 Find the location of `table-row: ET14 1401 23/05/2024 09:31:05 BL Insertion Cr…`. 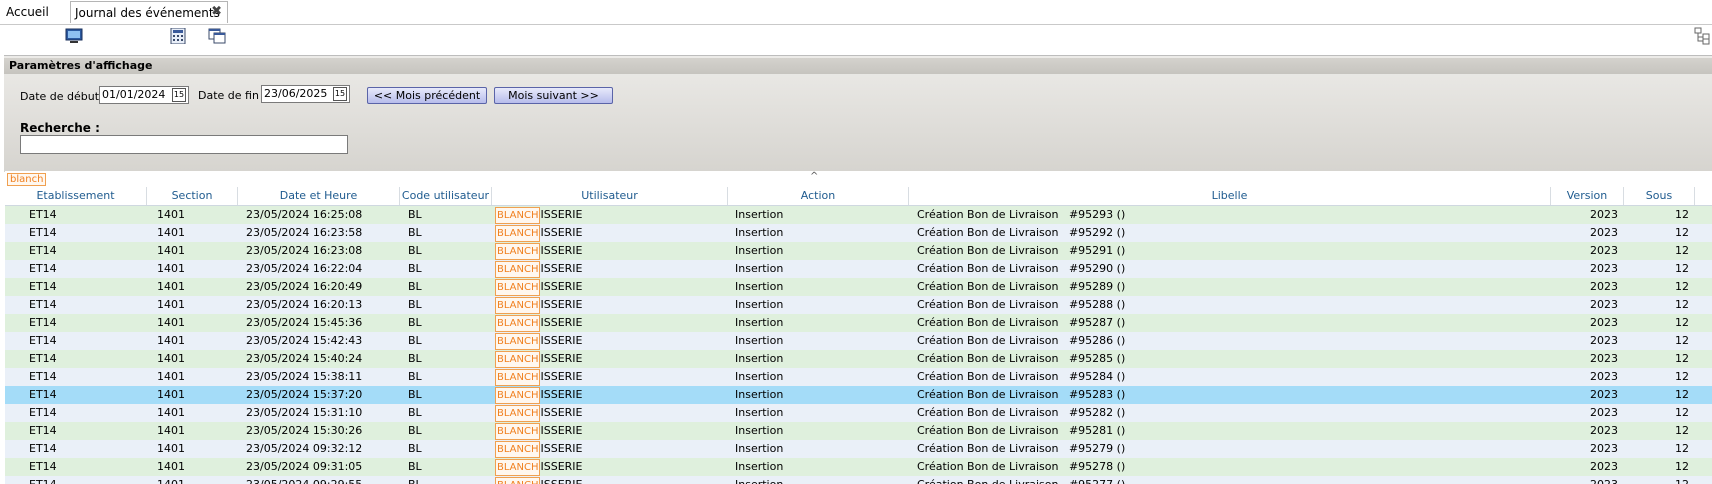

table-row: ET14 1401 23/05/2024 09:31:05 BL Insertion Cr… is located at coordinates (858, 467).